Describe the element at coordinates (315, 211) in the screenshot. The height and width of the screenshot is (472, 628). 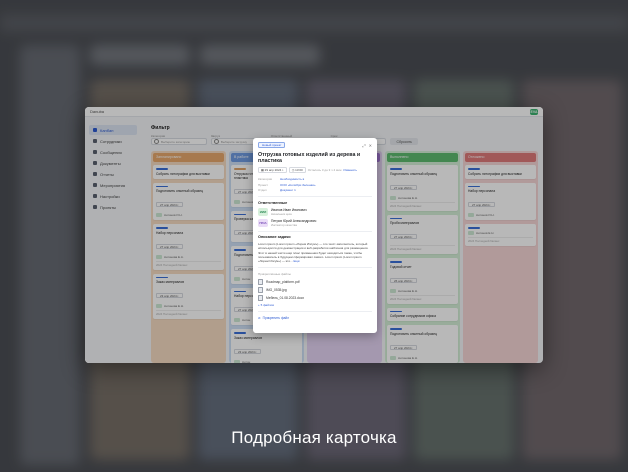
I see `person-row: ИИИ Иванов Иван Иванович Начальник цеха` at that location.